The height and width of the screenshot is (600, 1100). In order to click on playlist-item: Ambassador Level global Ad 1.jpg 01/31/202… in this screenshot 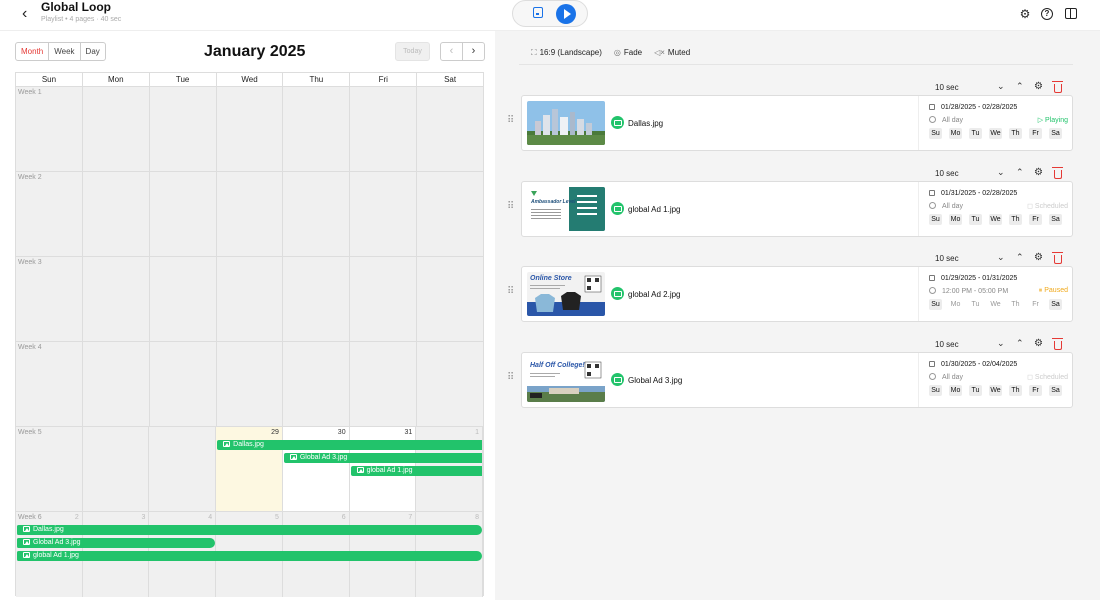, I will do `click(797, 208)`.